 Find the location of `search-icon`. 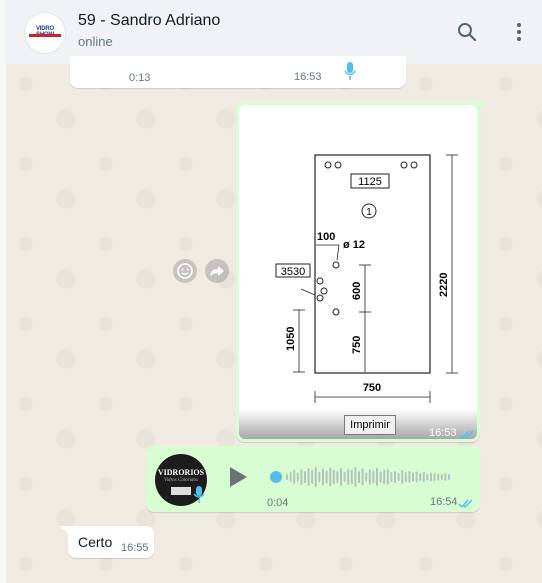

search-icon is located at coordinates (467, 32).